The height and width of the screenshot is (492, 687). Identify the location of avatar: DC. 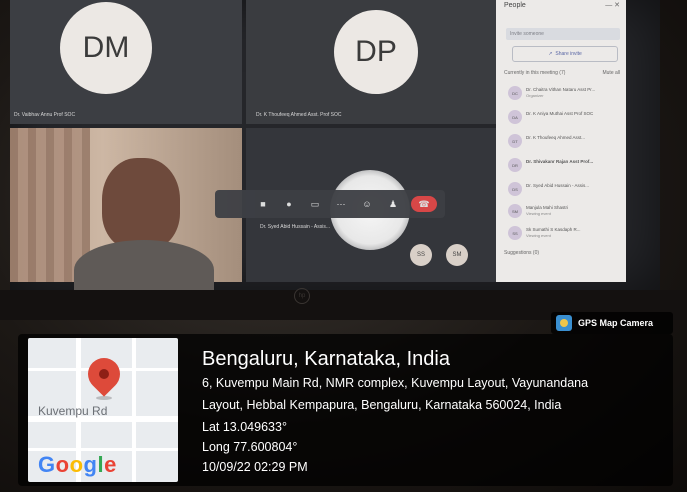
(515, 93).